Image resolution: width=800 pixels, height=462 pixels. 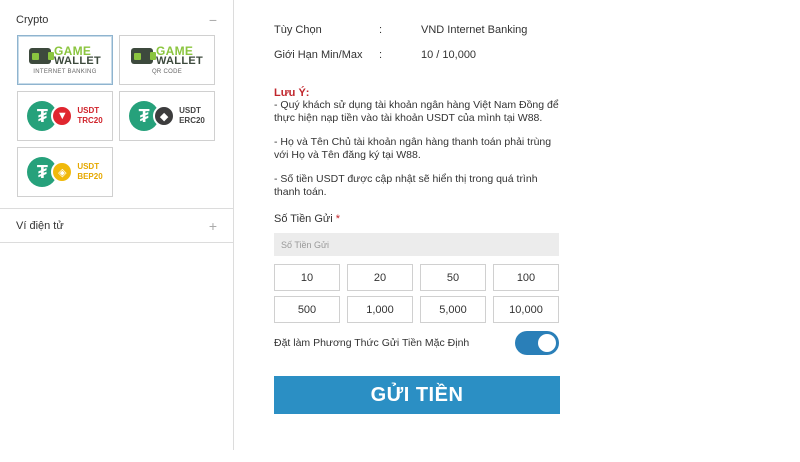 What do you see at coordinates (65, 71) in the screenshot?
I see `card-subtitle: INTERNET BANKING` at bounding box center [65, 71].